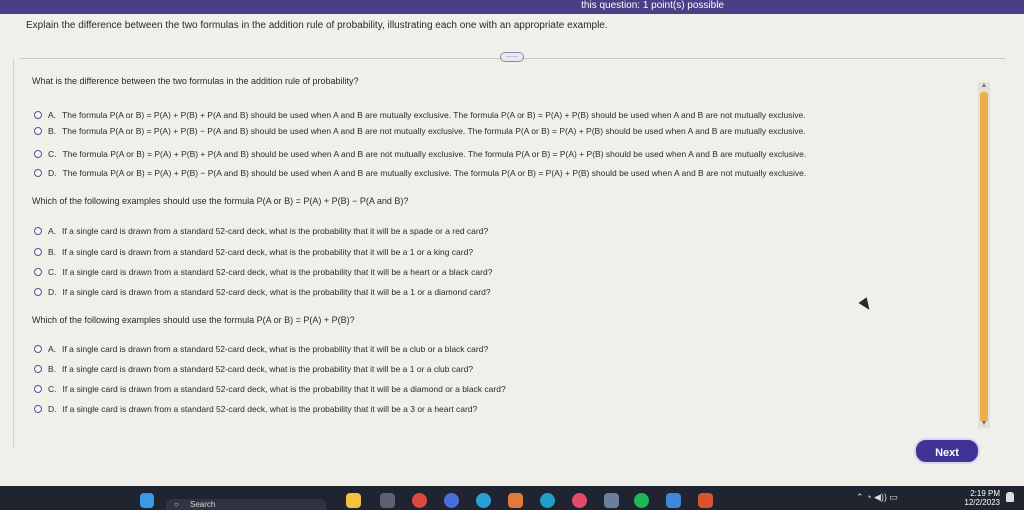  Describe the element at coordinates (547, 500) in the screenshot. I see `zoom-icon` at that location.